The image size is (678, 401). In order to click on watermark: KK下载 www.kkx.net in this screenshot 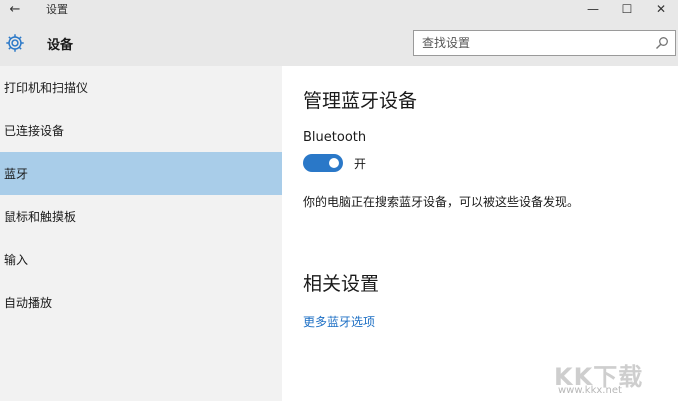, I will do `click(610, 377)`.